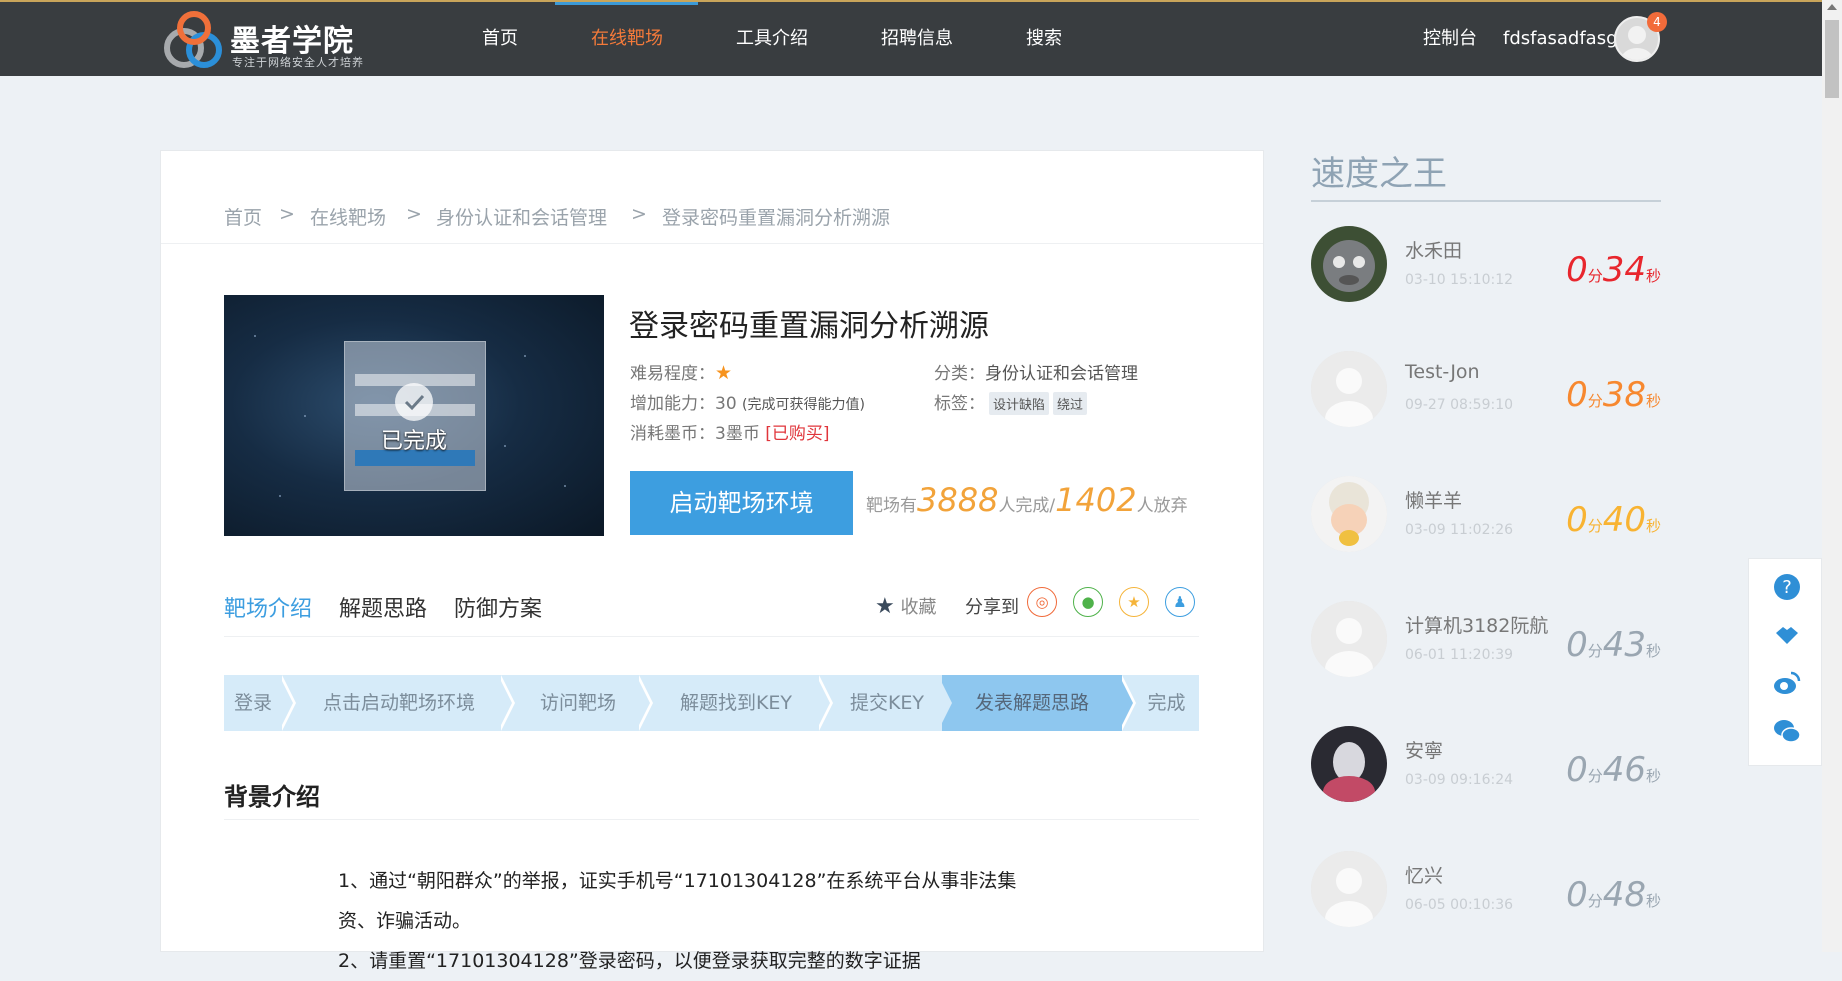 The image size is (1842, 981). What do you see at coordinates (398, 703) in the screenshot?
I see `step-start-env: 点击启动靶场环境` at bounding box center [398, 703].